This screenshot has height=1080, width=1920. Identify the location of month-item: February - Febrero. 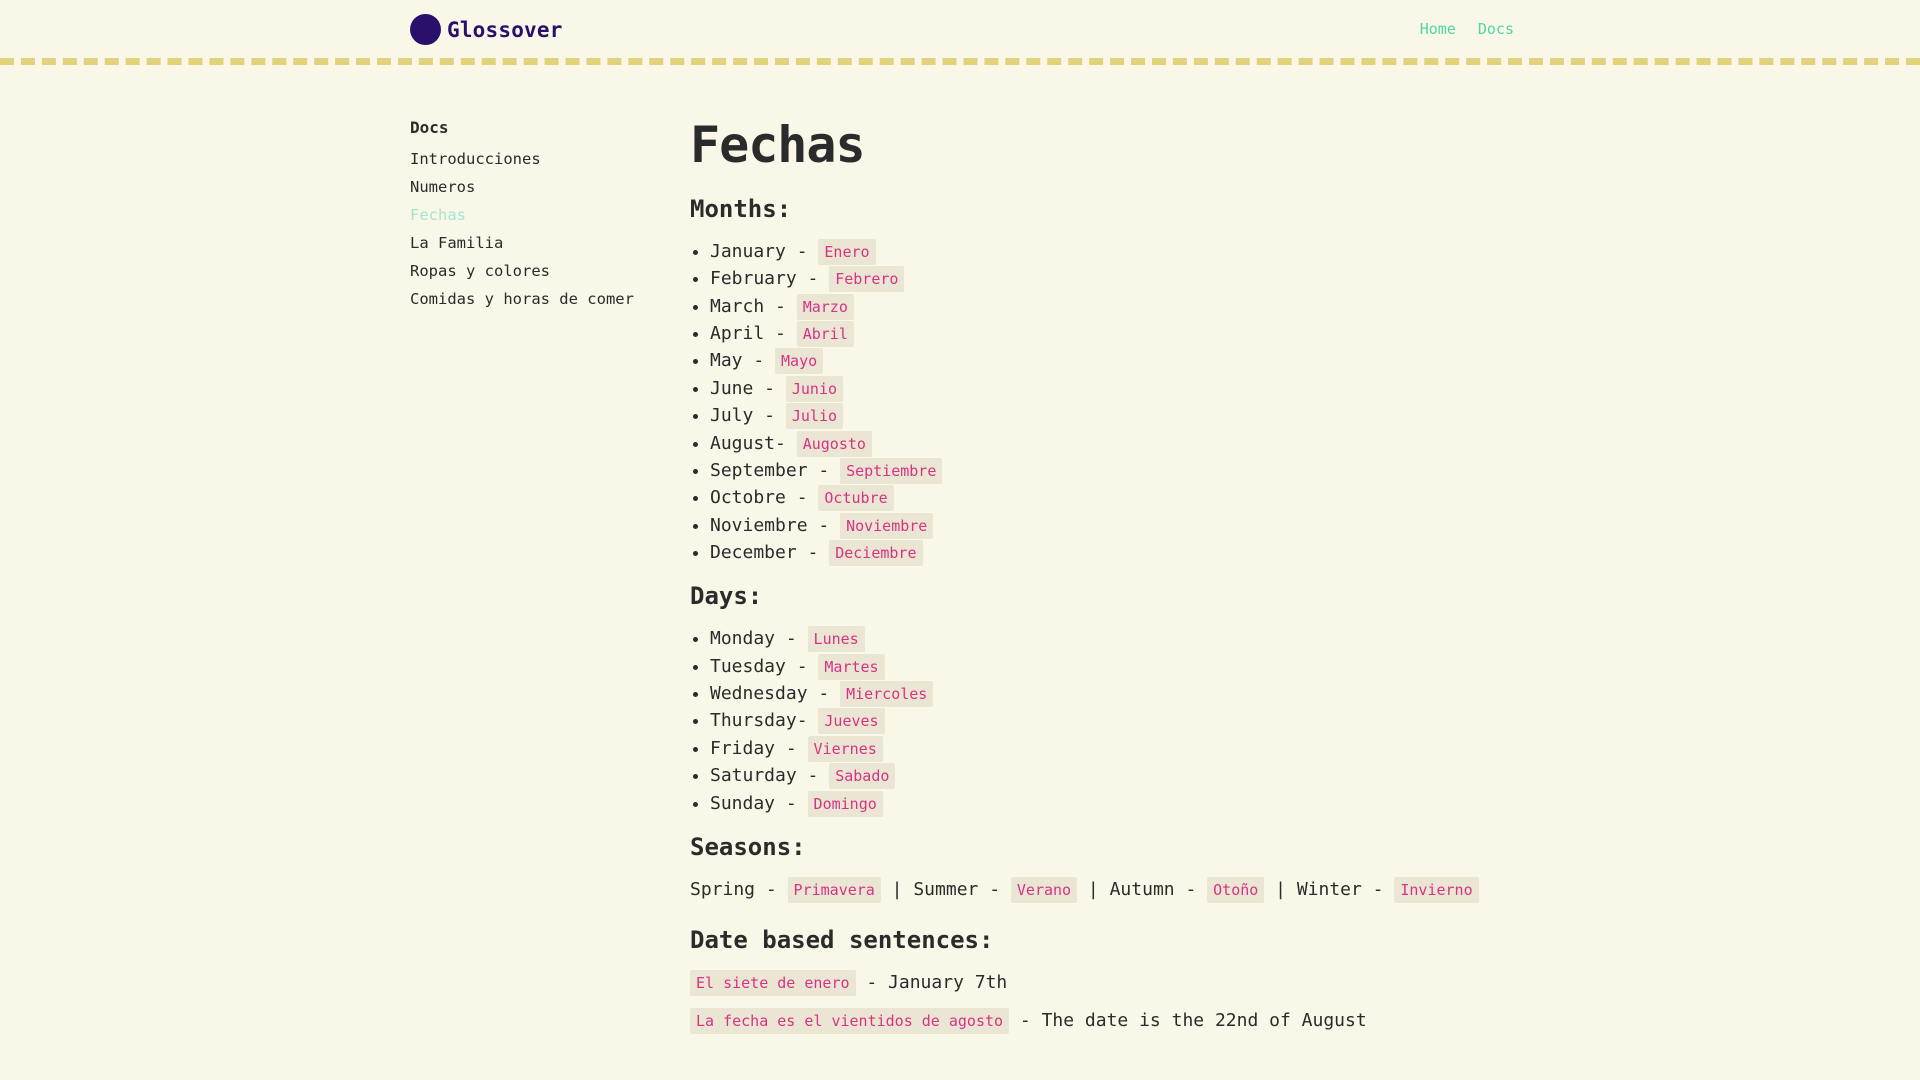
(1100, 279).